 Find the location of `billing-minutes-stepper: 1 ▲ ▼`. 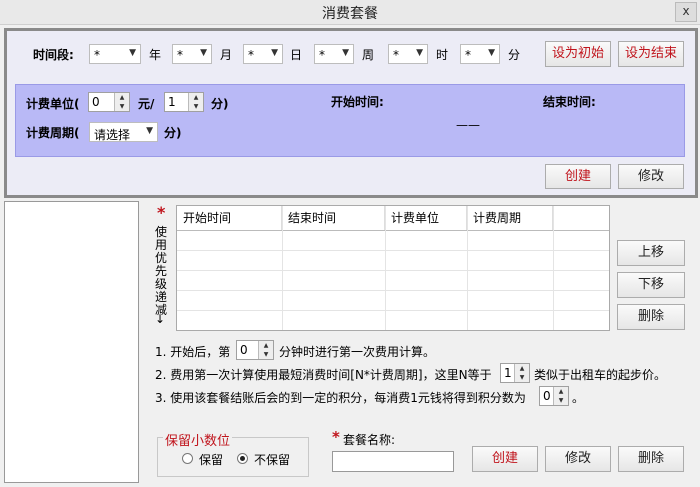

billing-minutes-stepper: 1 ▲ ▼ is located at coordinates (184, 102).